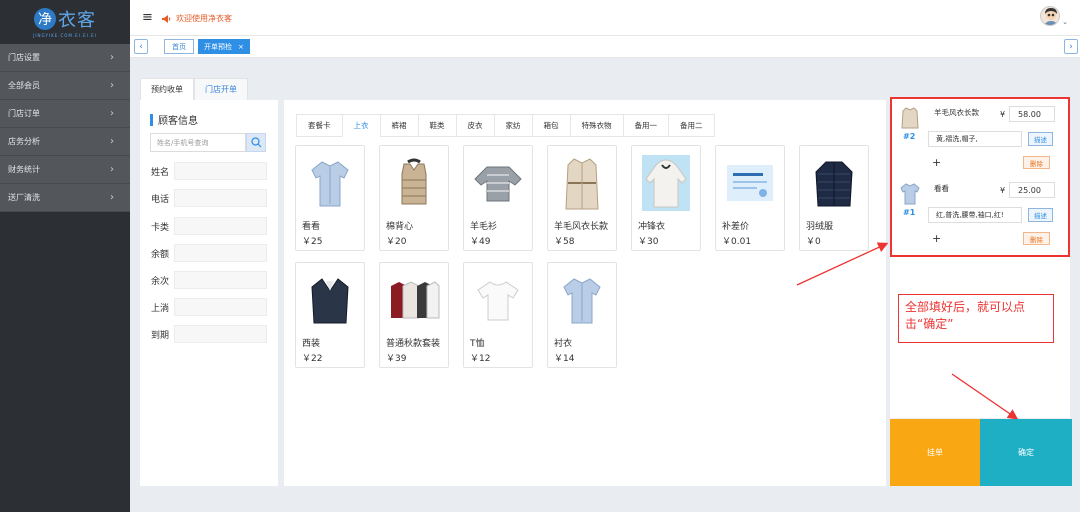 The image size is (1080, 512). I want to click on order-item-name: 羊毛风衣长款, so click(956, 112).